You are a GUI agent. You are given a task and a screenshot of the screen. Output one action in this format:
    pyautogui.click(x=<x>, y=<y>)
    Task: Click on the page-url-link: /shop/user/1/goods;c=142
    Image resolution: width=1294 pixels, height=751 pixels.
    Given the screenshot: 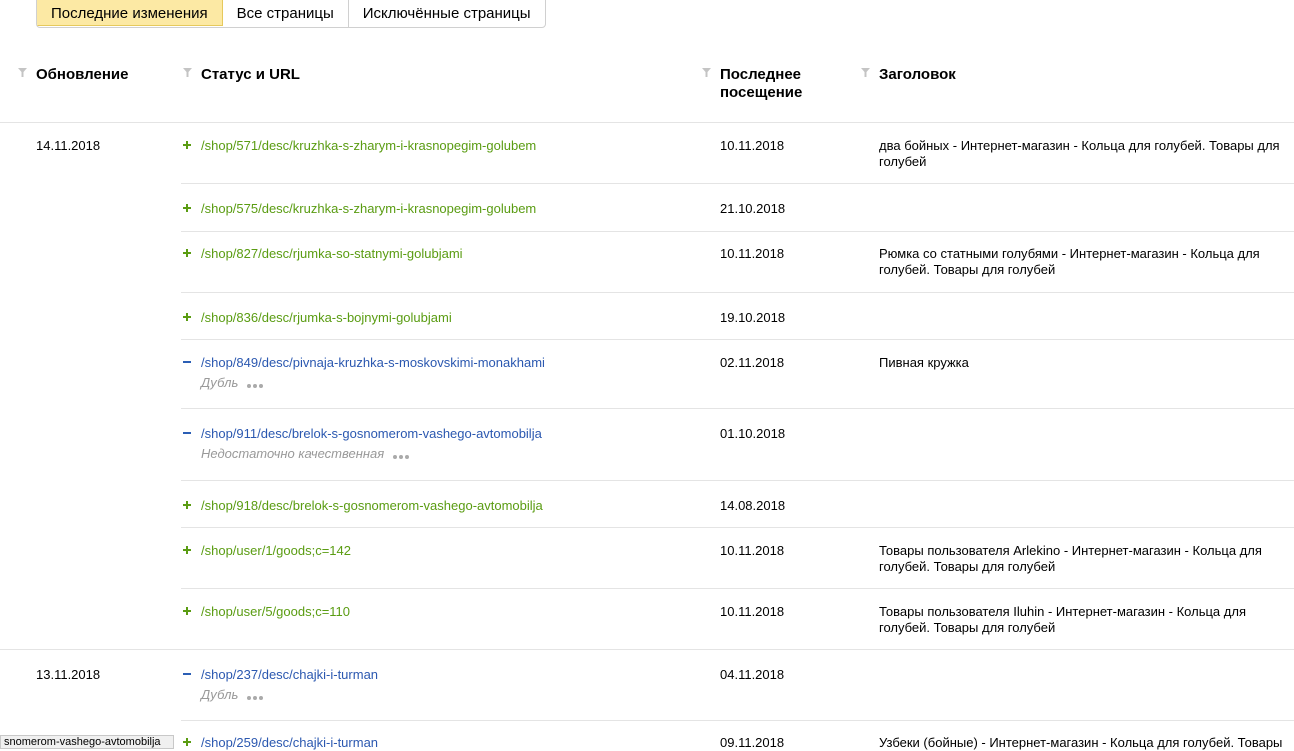 What is the action you would take?
    pyautogui.click(x=276, y=550)
    